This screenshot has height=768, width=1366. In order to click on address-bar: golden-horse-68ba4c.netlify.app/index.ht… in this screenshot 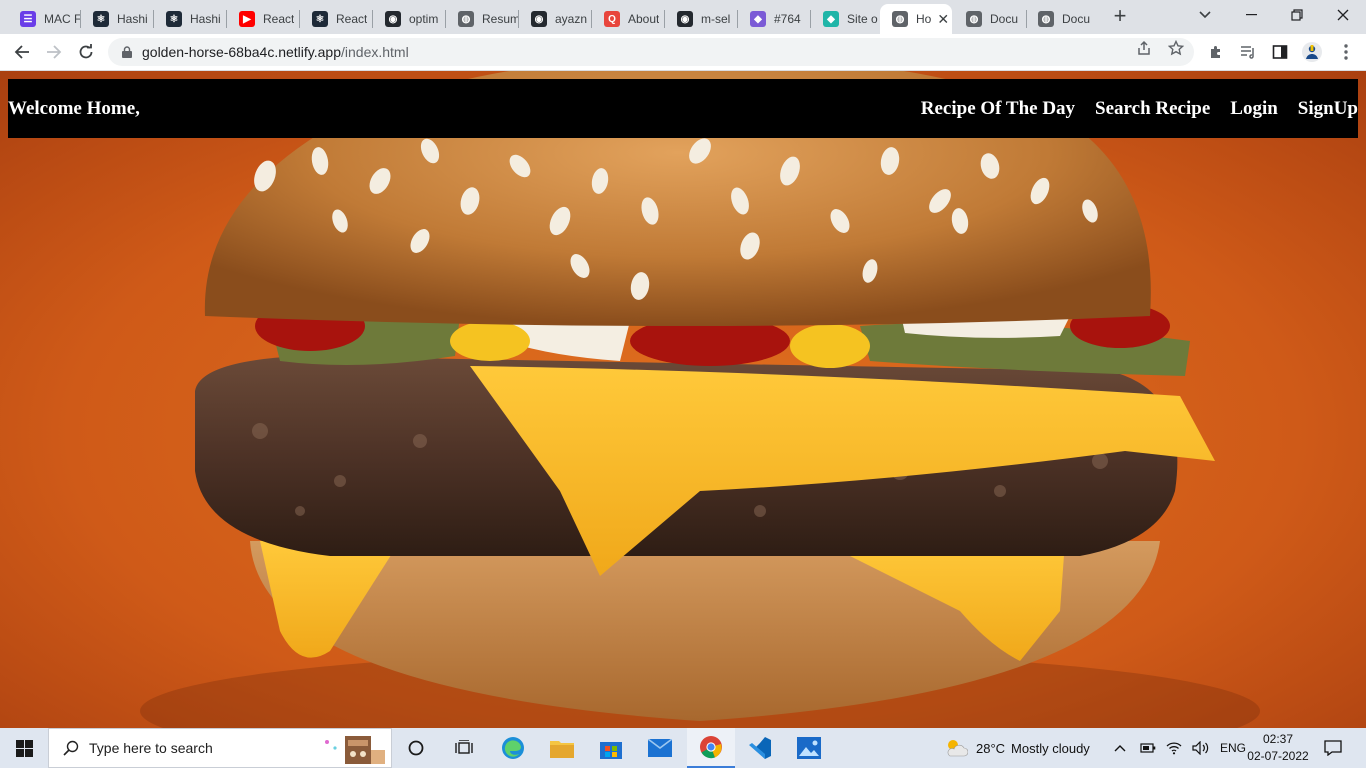, I will do `click(651, 52)`.